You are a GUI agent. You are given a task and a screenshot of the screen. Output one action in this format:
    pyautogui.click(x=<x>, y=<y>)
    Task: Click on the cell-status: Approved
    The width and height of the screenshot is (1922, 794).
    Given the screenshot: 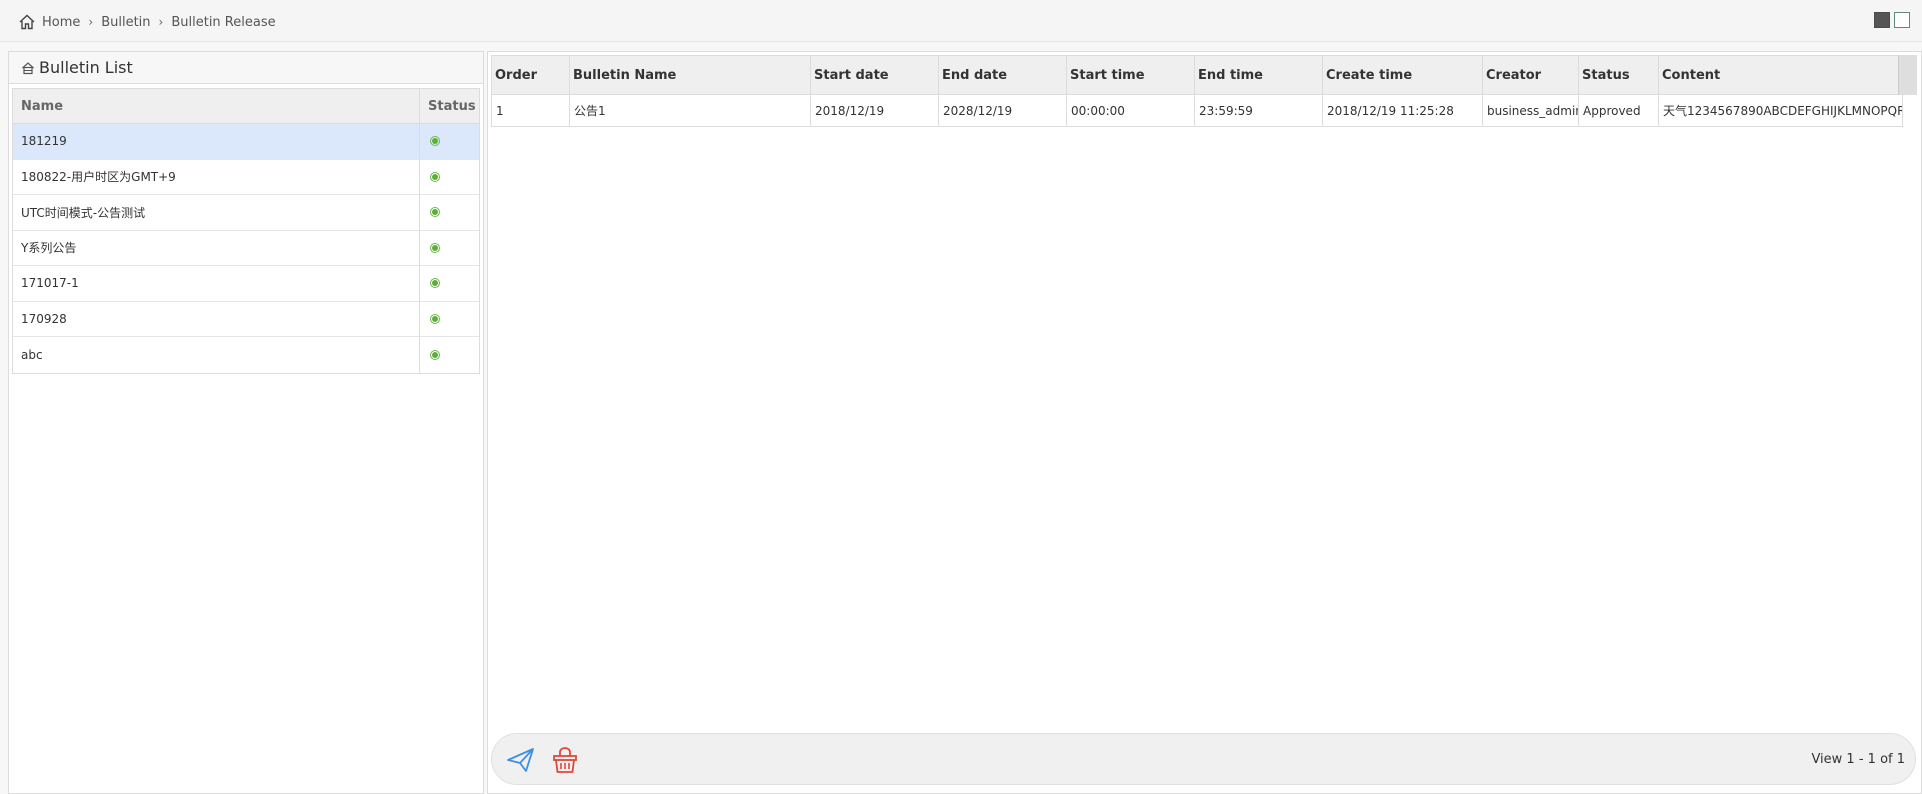 What is the action you would take?
    pyautogui.click(x=1619, y=110)
    